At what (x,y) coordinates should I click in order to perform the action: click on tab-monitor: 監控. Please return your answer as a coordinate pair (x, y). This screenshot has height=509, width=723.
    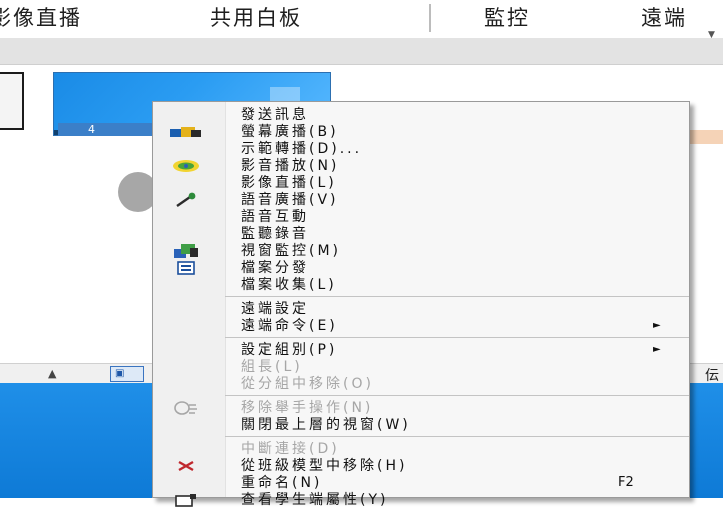
    Looking at the image, I should click on (507, 18).